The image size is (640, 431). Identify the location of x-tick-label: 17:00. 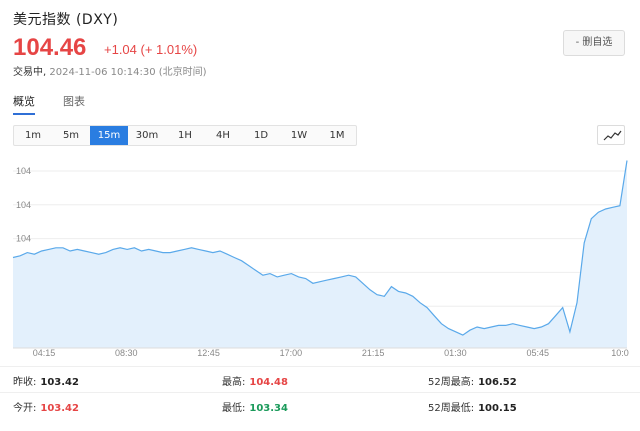
(291, 353).